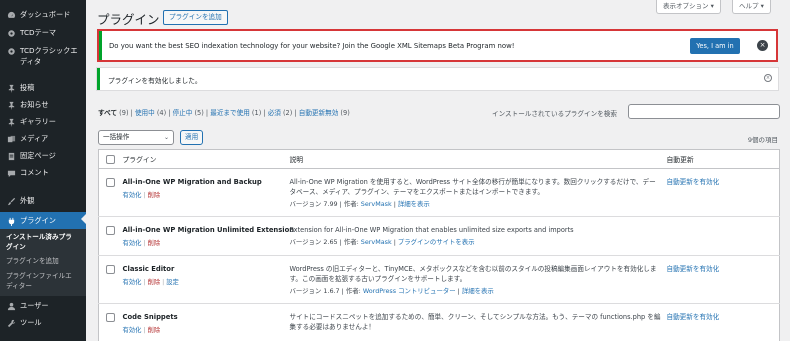 This screenshot has height=341, width=790. Describe the element at coordinates (715, 46) in the screenshot. I see `join-beta-button: Yes, I am in` at that location.